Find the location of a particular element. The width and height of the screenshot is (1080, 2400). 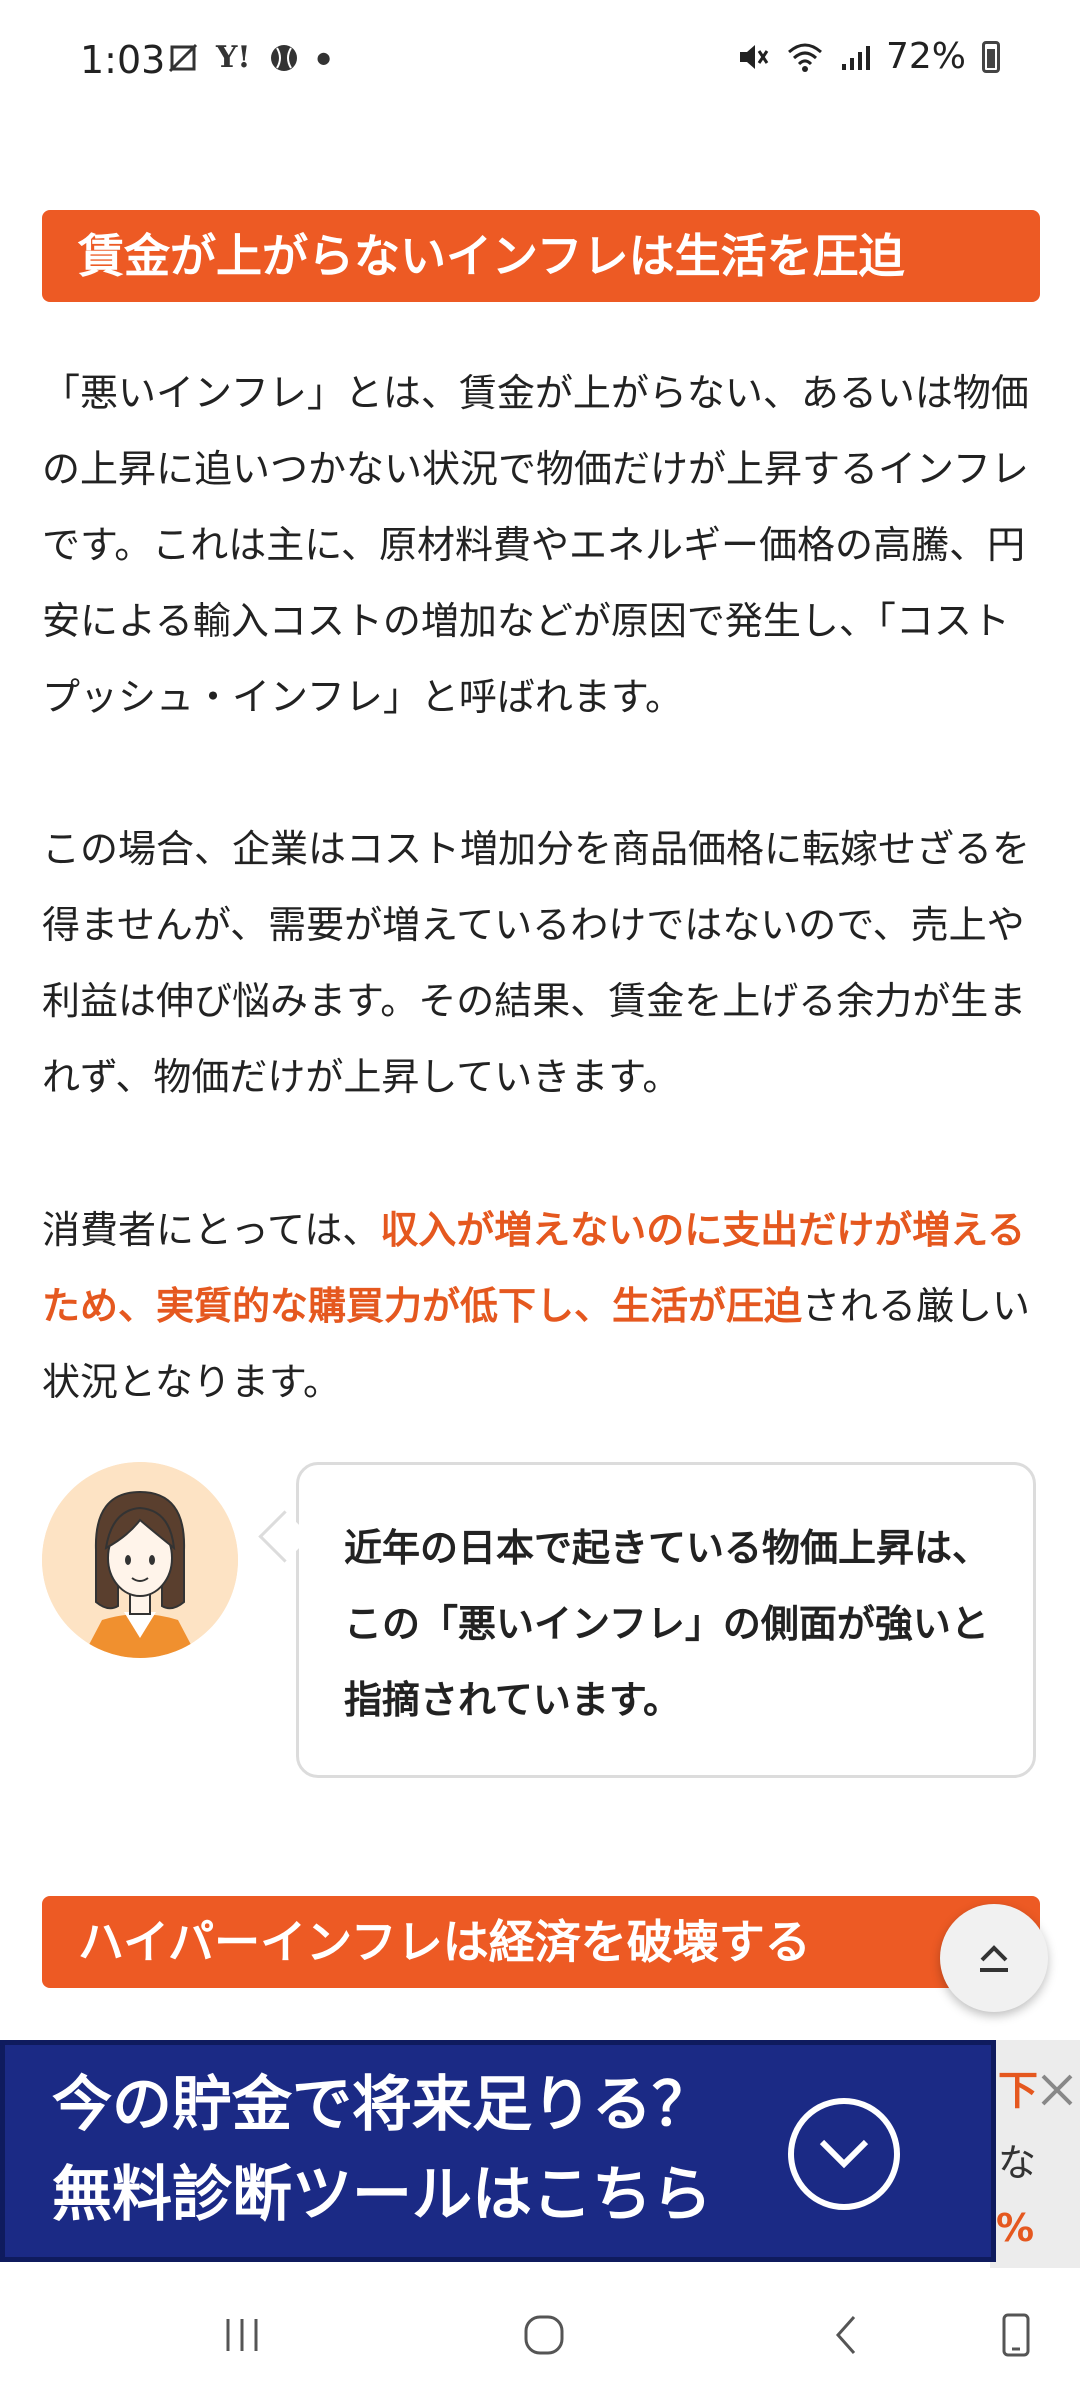

back-button is located at coordinates (846, 2335).